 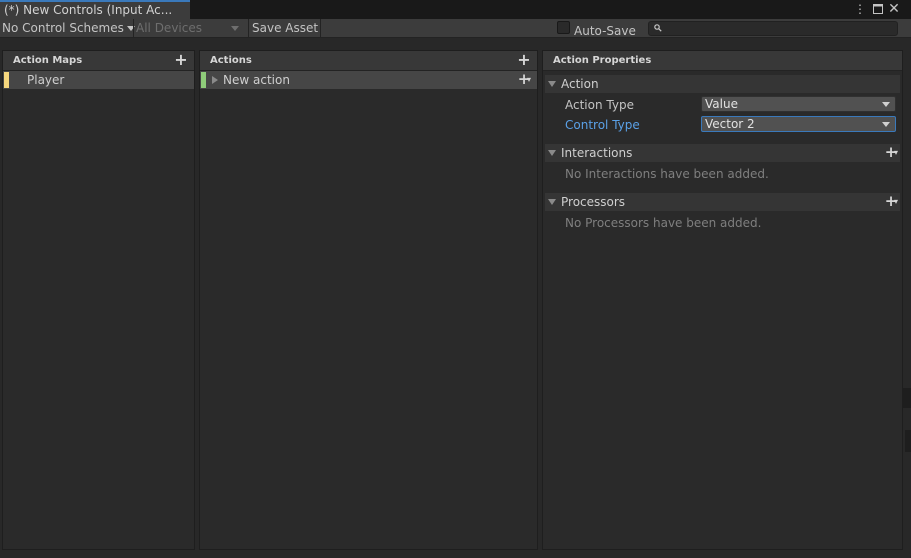 I want to click on window-tab-bar: (*) New Controls (Input Ac... ⋮ ✕, so click(x=455, y=9).